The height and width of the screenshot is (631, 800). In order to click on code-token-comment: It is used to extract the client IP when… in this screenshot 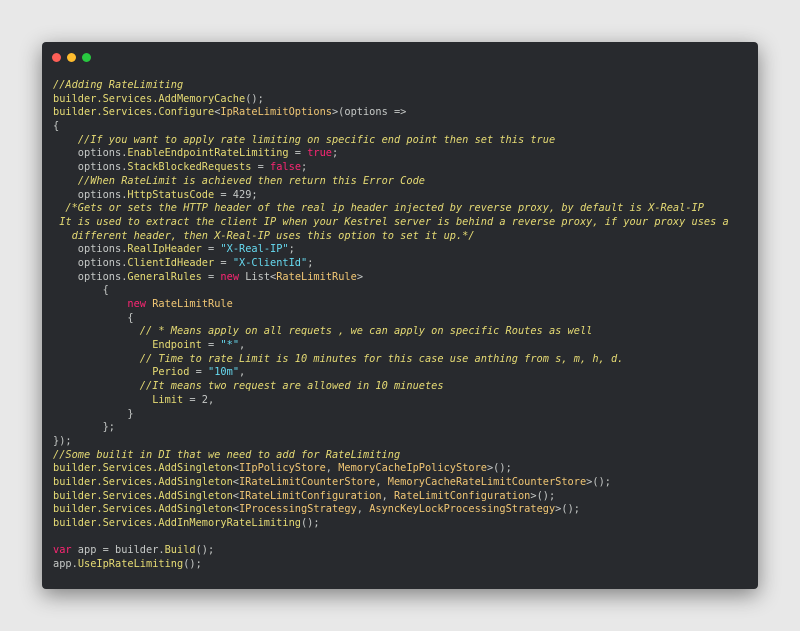, I will do `click(394, 221)`.